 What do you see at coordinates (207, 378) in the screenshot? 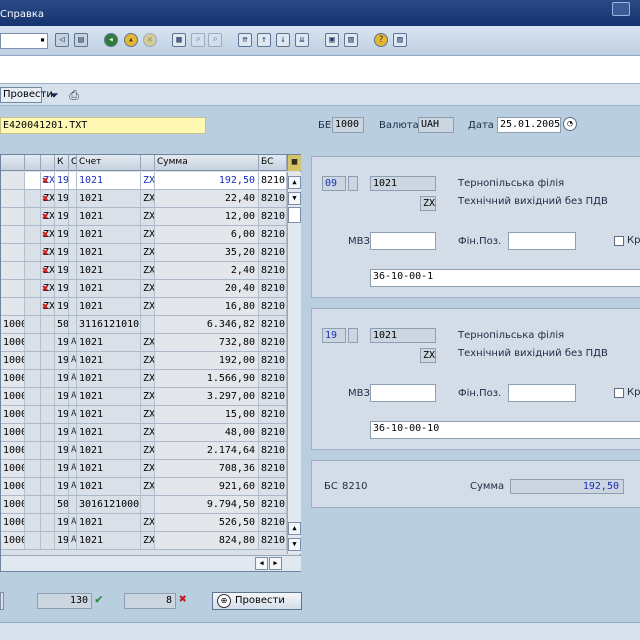
I see `table-cell-amount: 1.566,90` at bounding box center [207, 378].